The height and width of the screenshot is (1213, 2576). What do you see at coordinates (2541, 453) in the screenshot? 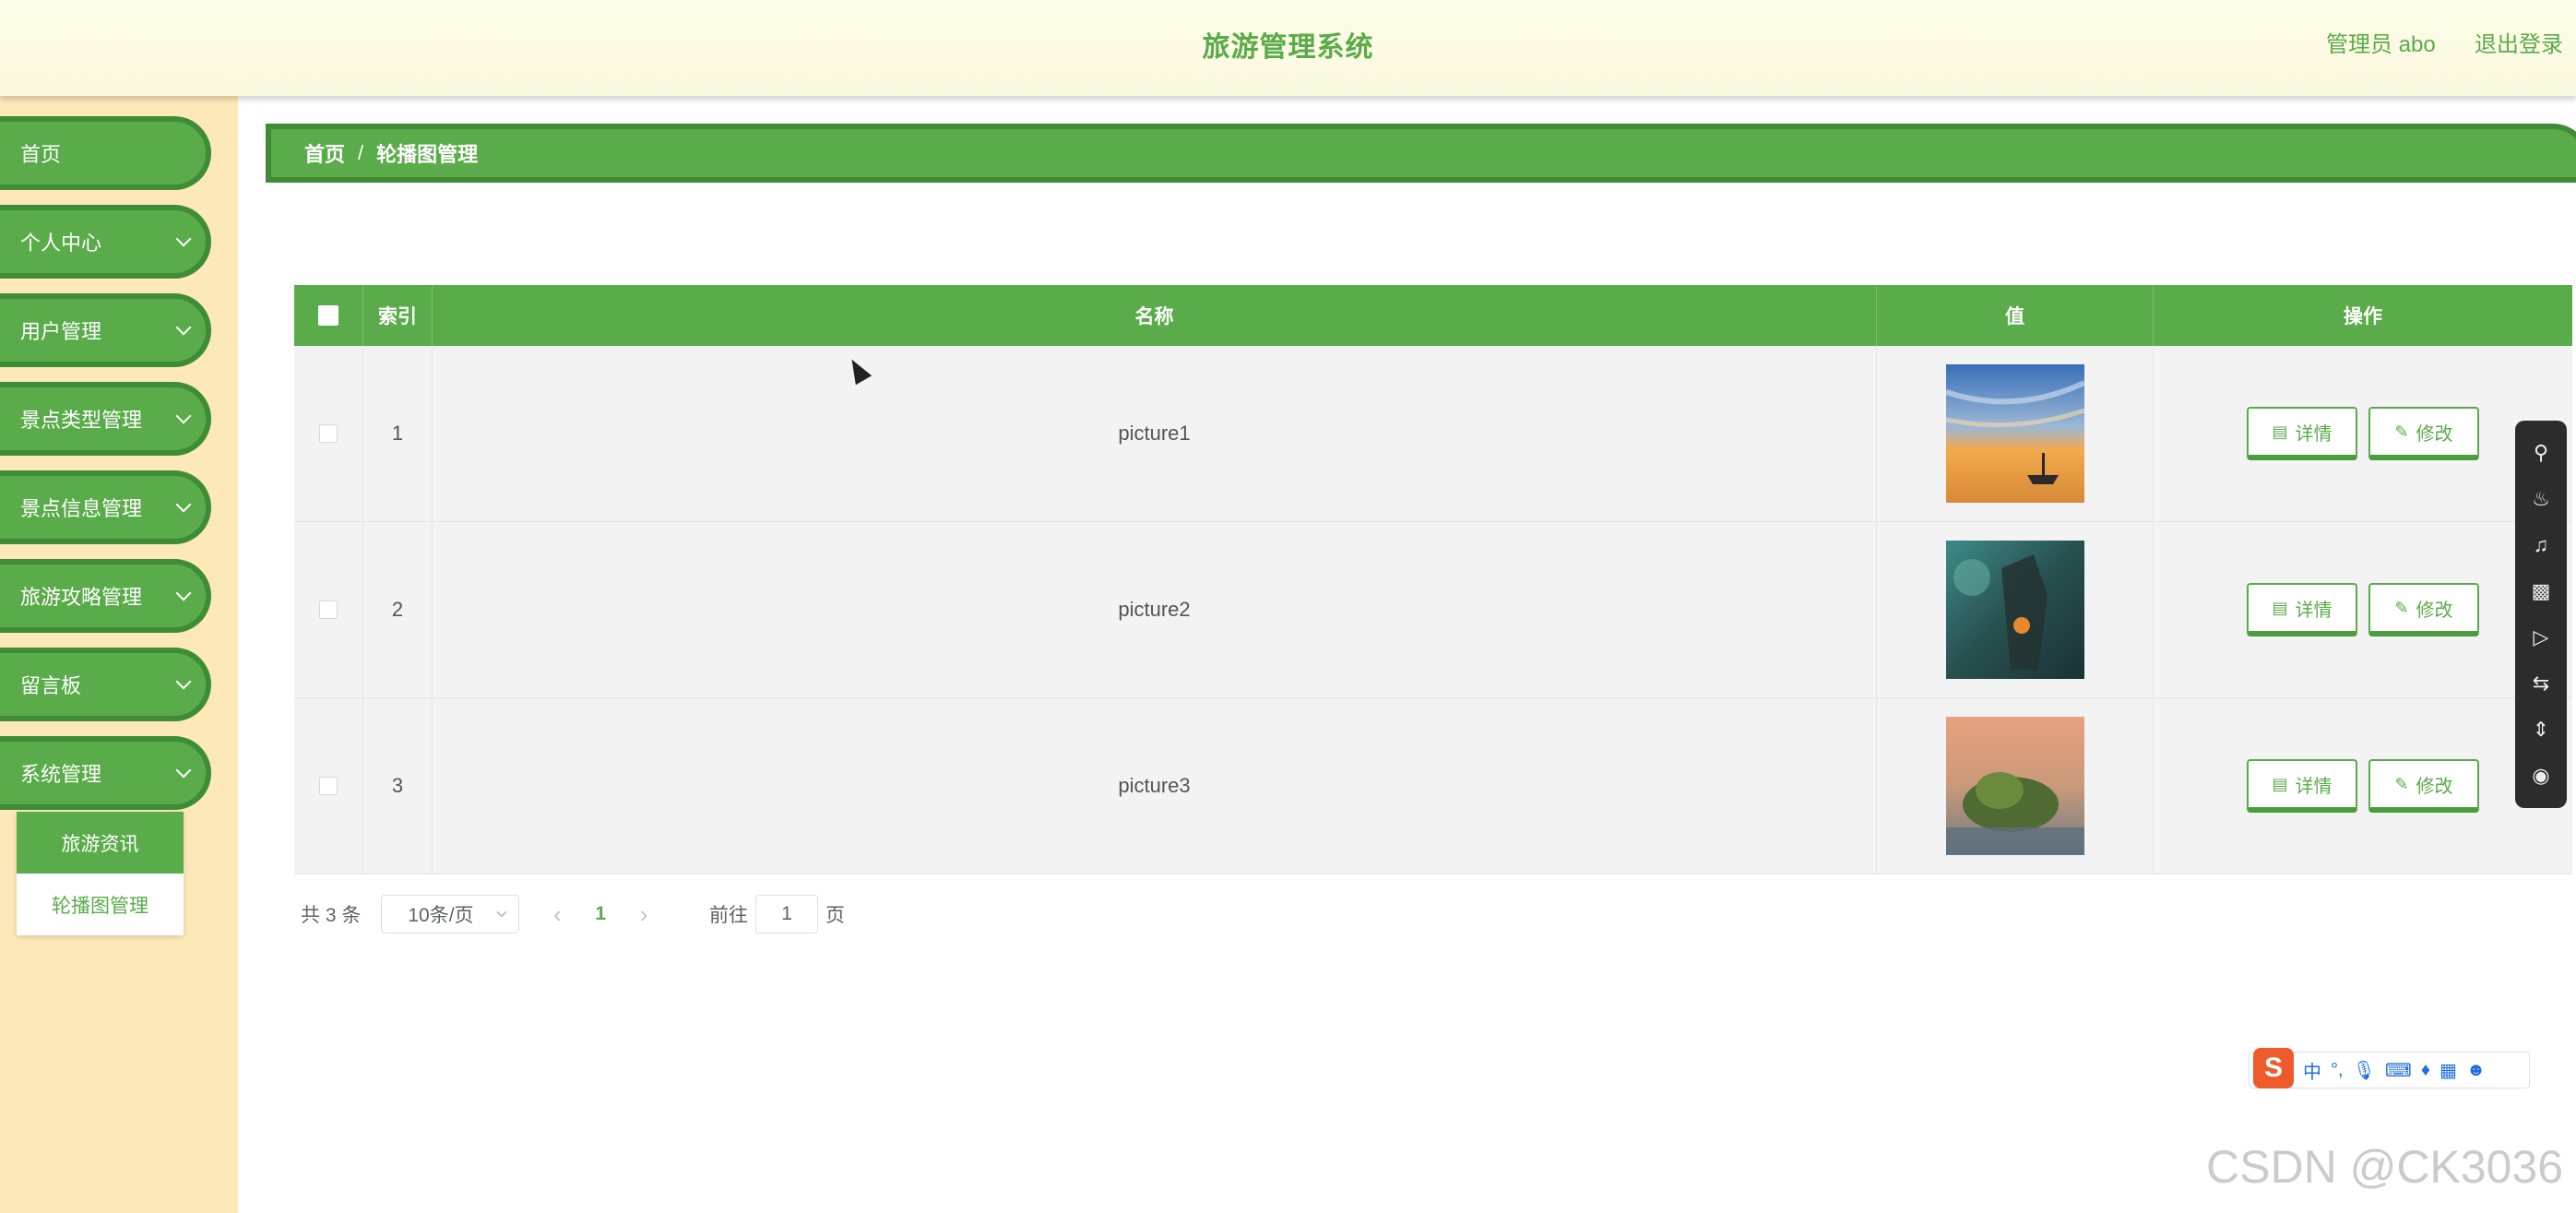
I see `search-icon: ⚲` at bounding box center [2541, 453].